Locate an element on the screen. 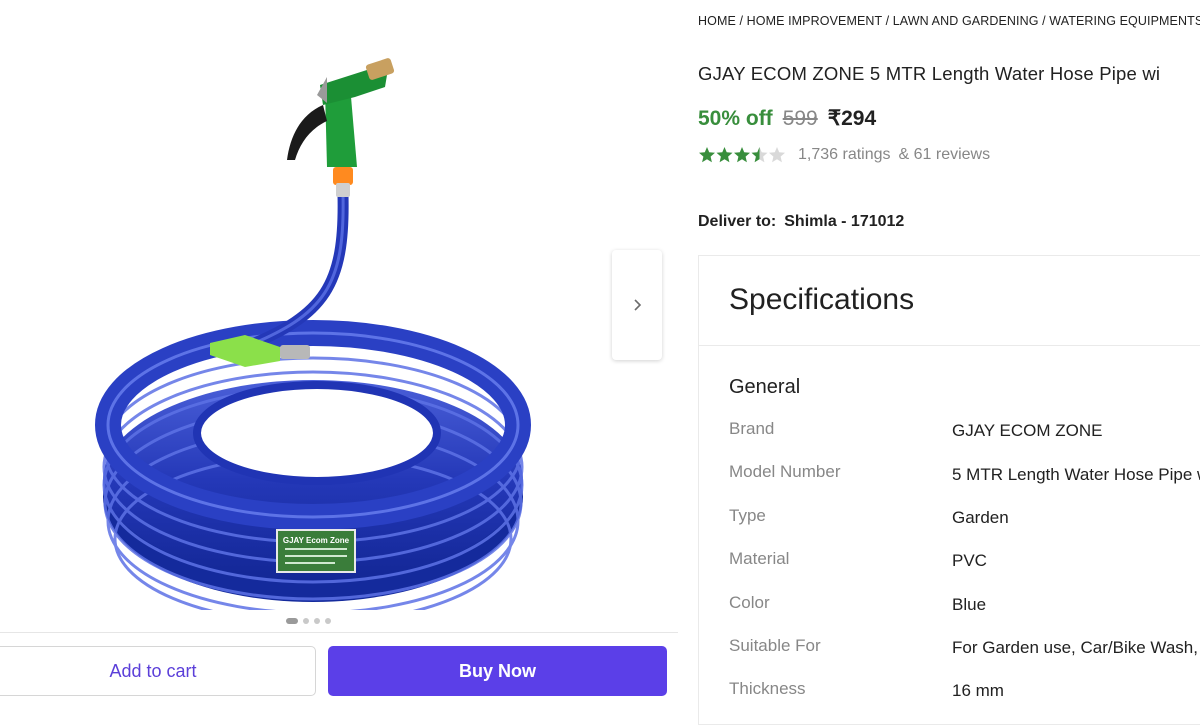  spec-value-thickness: 16 mm is located at coordinates (978, 690).